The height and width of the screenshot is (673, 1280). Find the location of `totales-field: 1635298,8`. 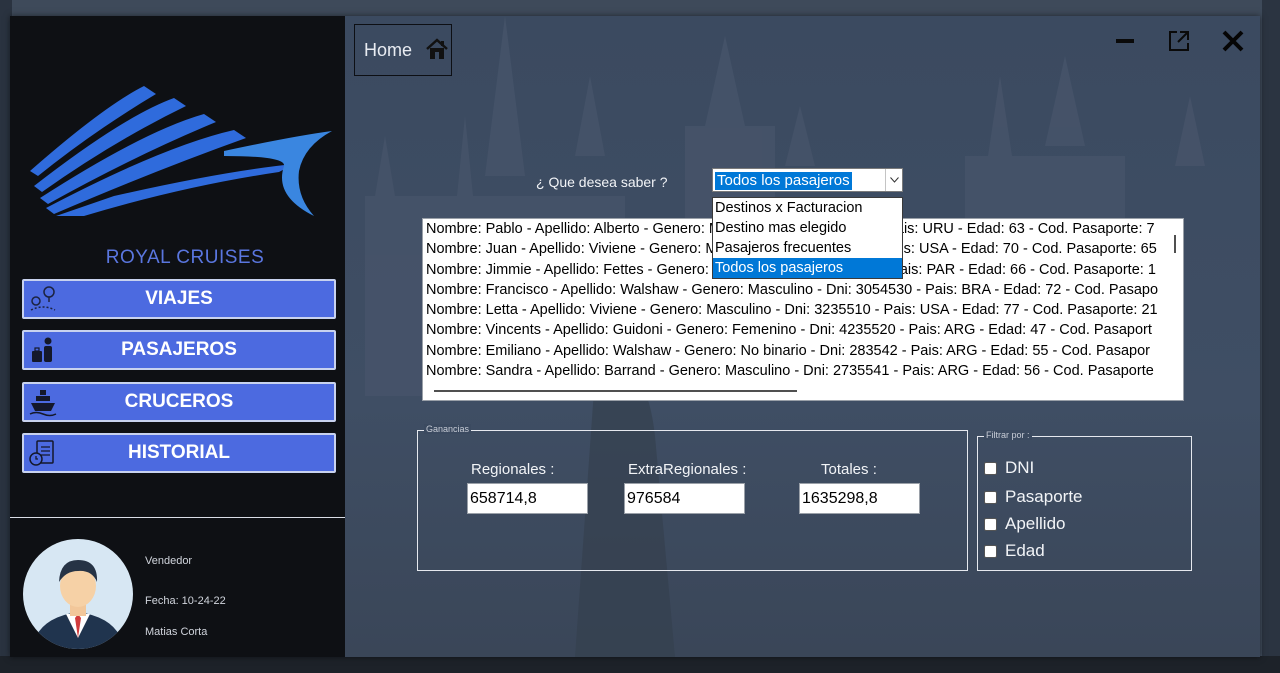

totales-field: 1635298,8 is located at coordinates (859, 498).